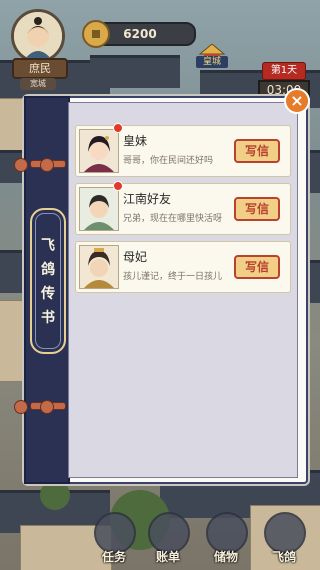 The image size is (320, 570). I want to click on player-portrait-icon, so click(38, 36).